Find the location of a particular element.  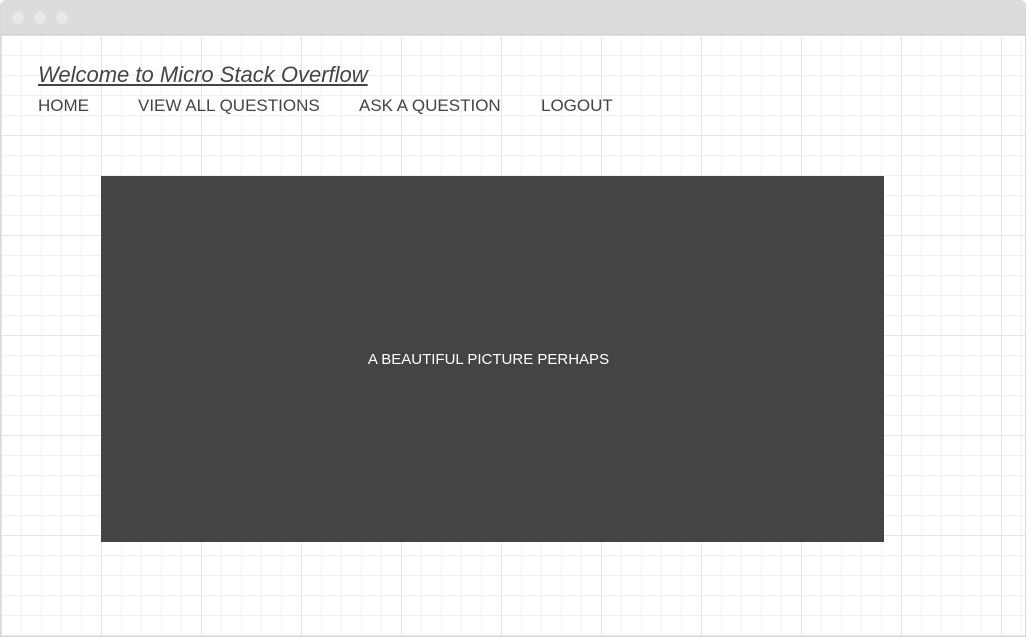

hero-placeholder-text: A BEAUTIFUL PICTURE PERHAPS is located at coordinates (488, 359).